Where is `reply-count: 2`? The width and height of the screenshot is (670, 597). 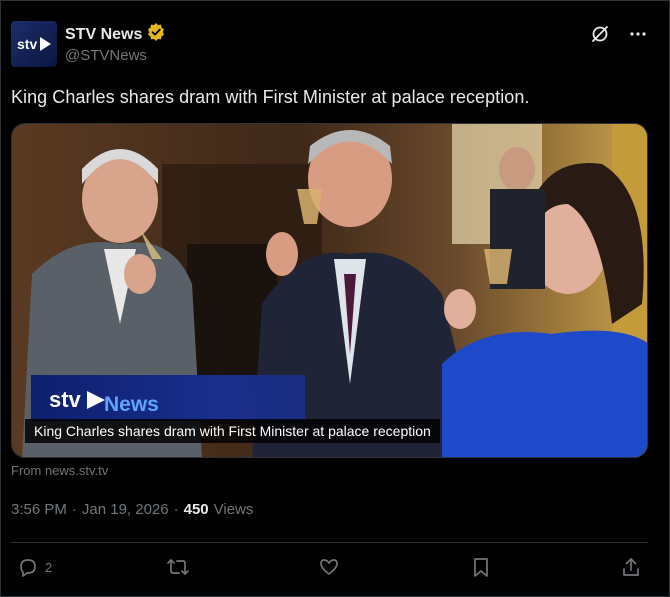
reply-count: 2 is located at coordinates (49, 567).